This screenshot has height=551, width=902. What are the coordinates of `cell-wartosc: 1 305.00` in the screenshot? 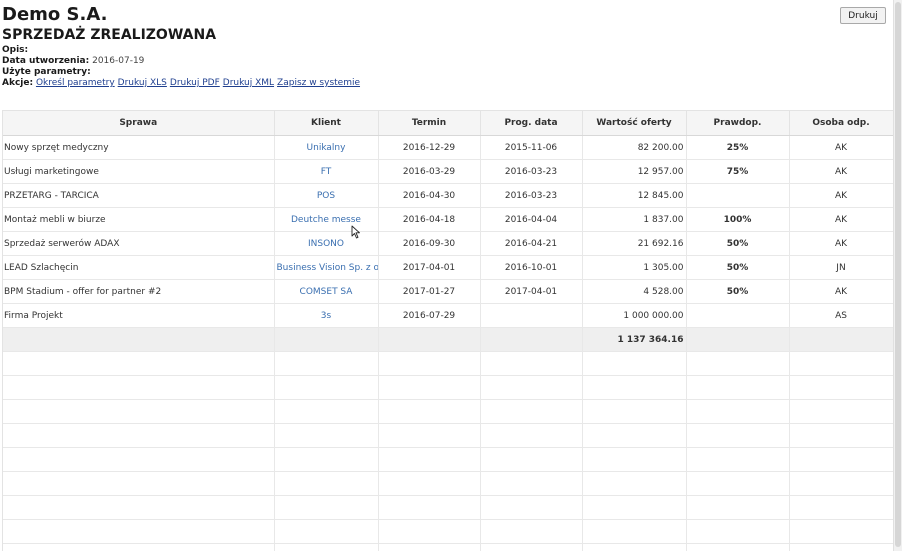 It's located at (634, 267).